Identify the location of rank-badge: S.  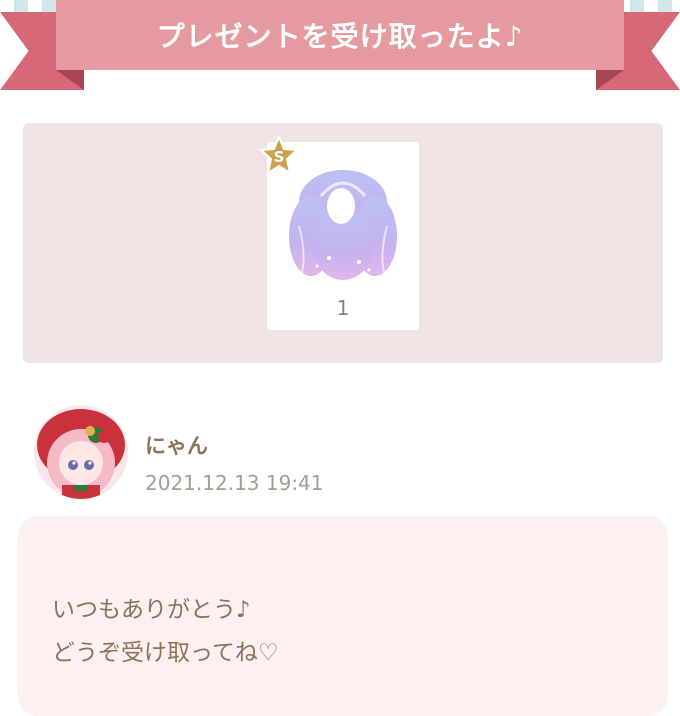
(279, 155).